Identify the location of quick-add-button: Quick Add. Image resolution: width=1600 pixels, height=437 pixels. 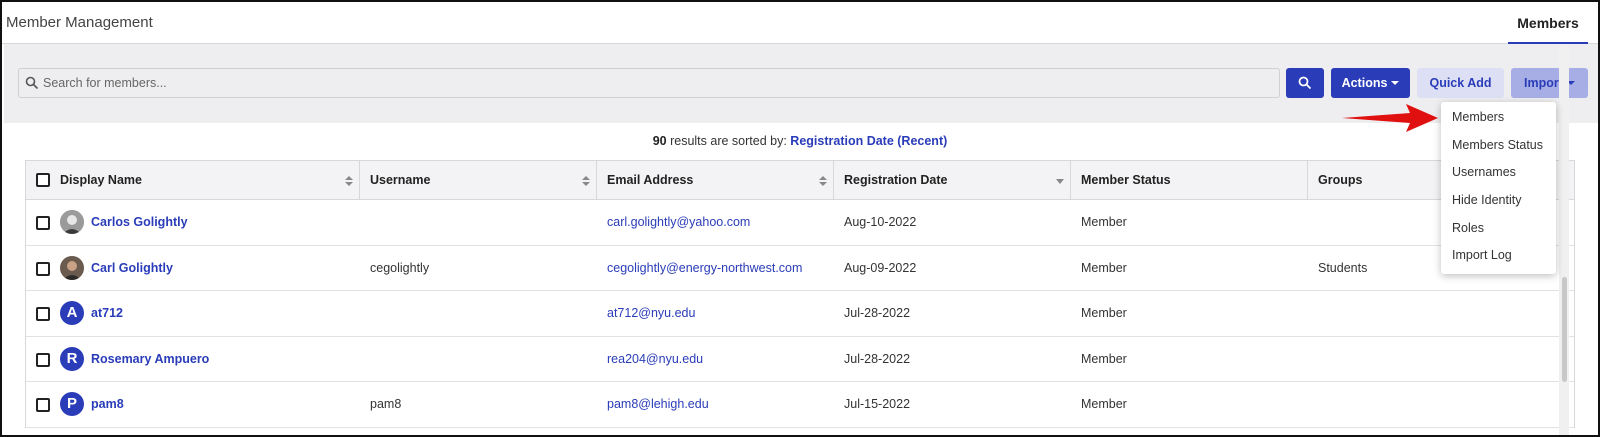
(1460, 83).